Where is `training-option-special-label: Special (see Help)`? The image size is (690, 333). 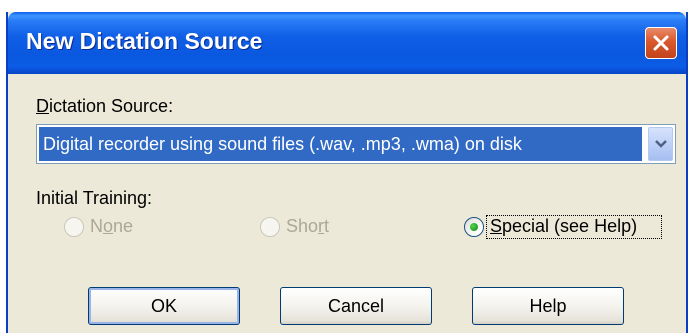 training-option-special-label: Special (see Help) is located at coordinates (564, 226).